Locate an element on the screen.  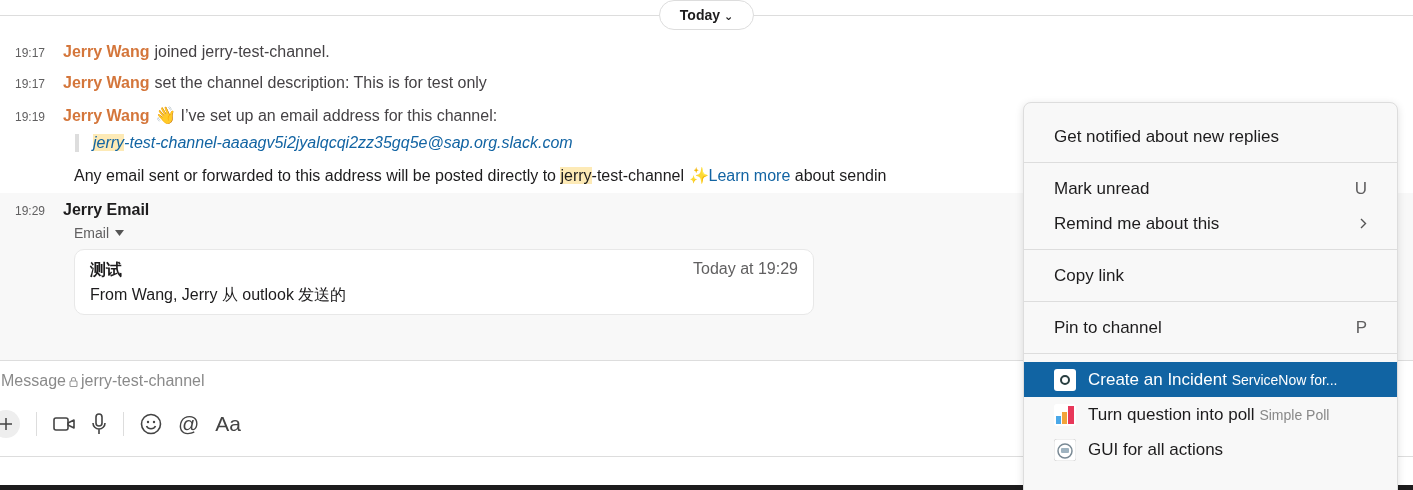
search-highlight: jerry is located at coordinates (576, 175).